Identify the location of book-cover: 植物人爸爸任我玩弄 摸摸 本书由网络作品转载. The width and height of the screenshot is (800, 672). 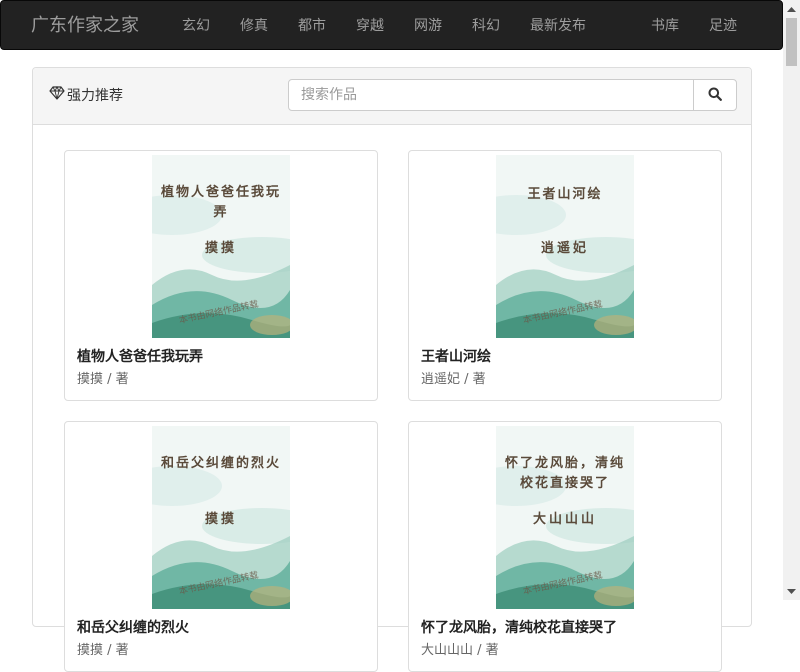
(221, 246).